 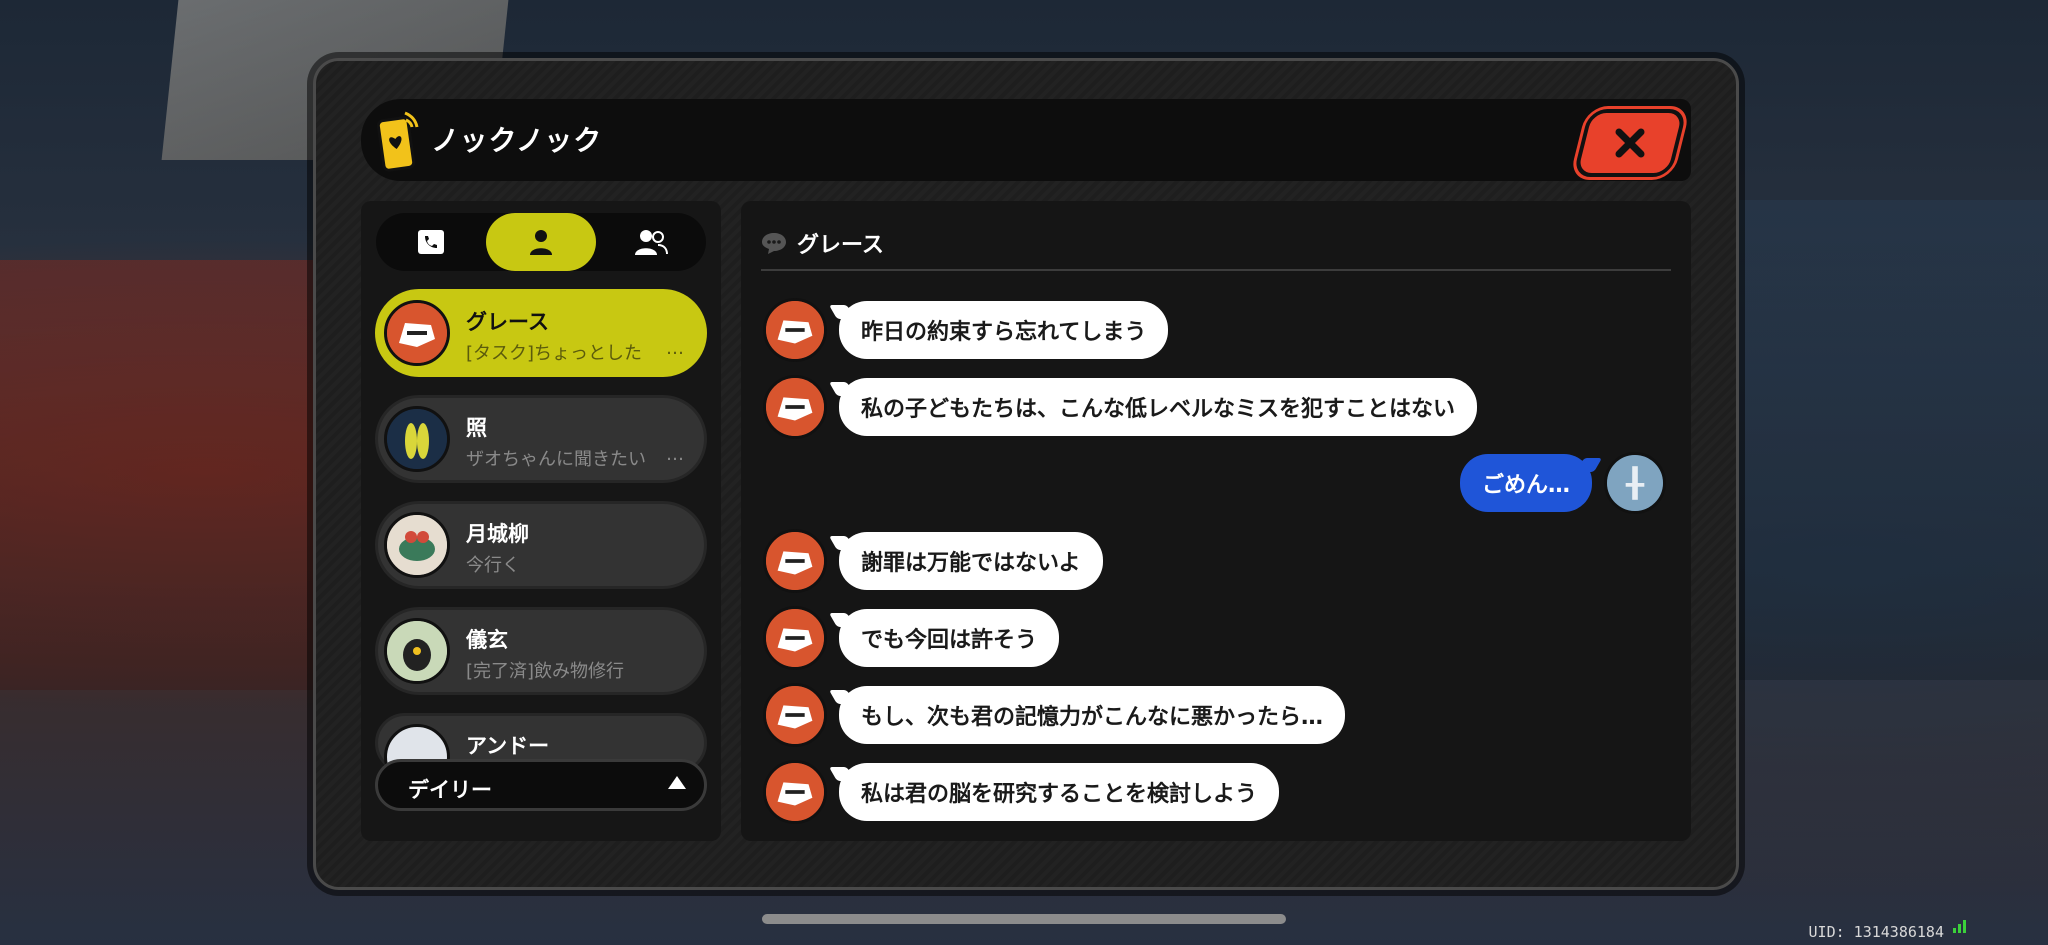 I want to click on person-icon, so click(x=541, y=242).